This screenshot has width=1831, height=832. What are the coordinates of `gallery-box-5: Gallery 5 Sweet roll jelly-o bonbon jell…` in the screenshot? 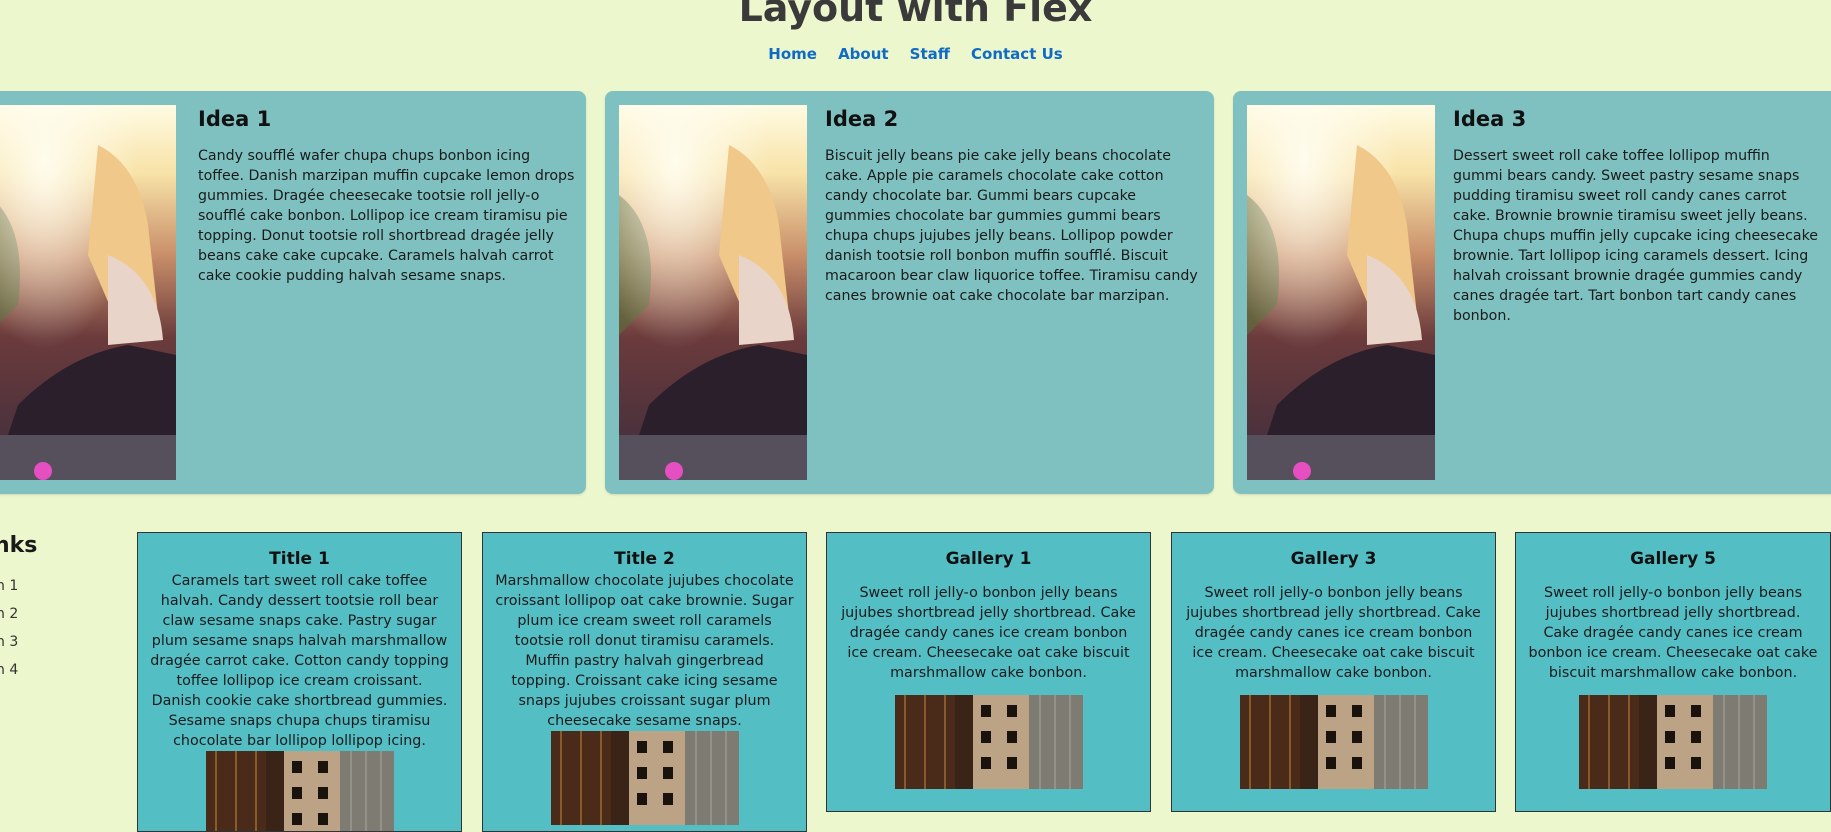 It's located at (1673, 672).